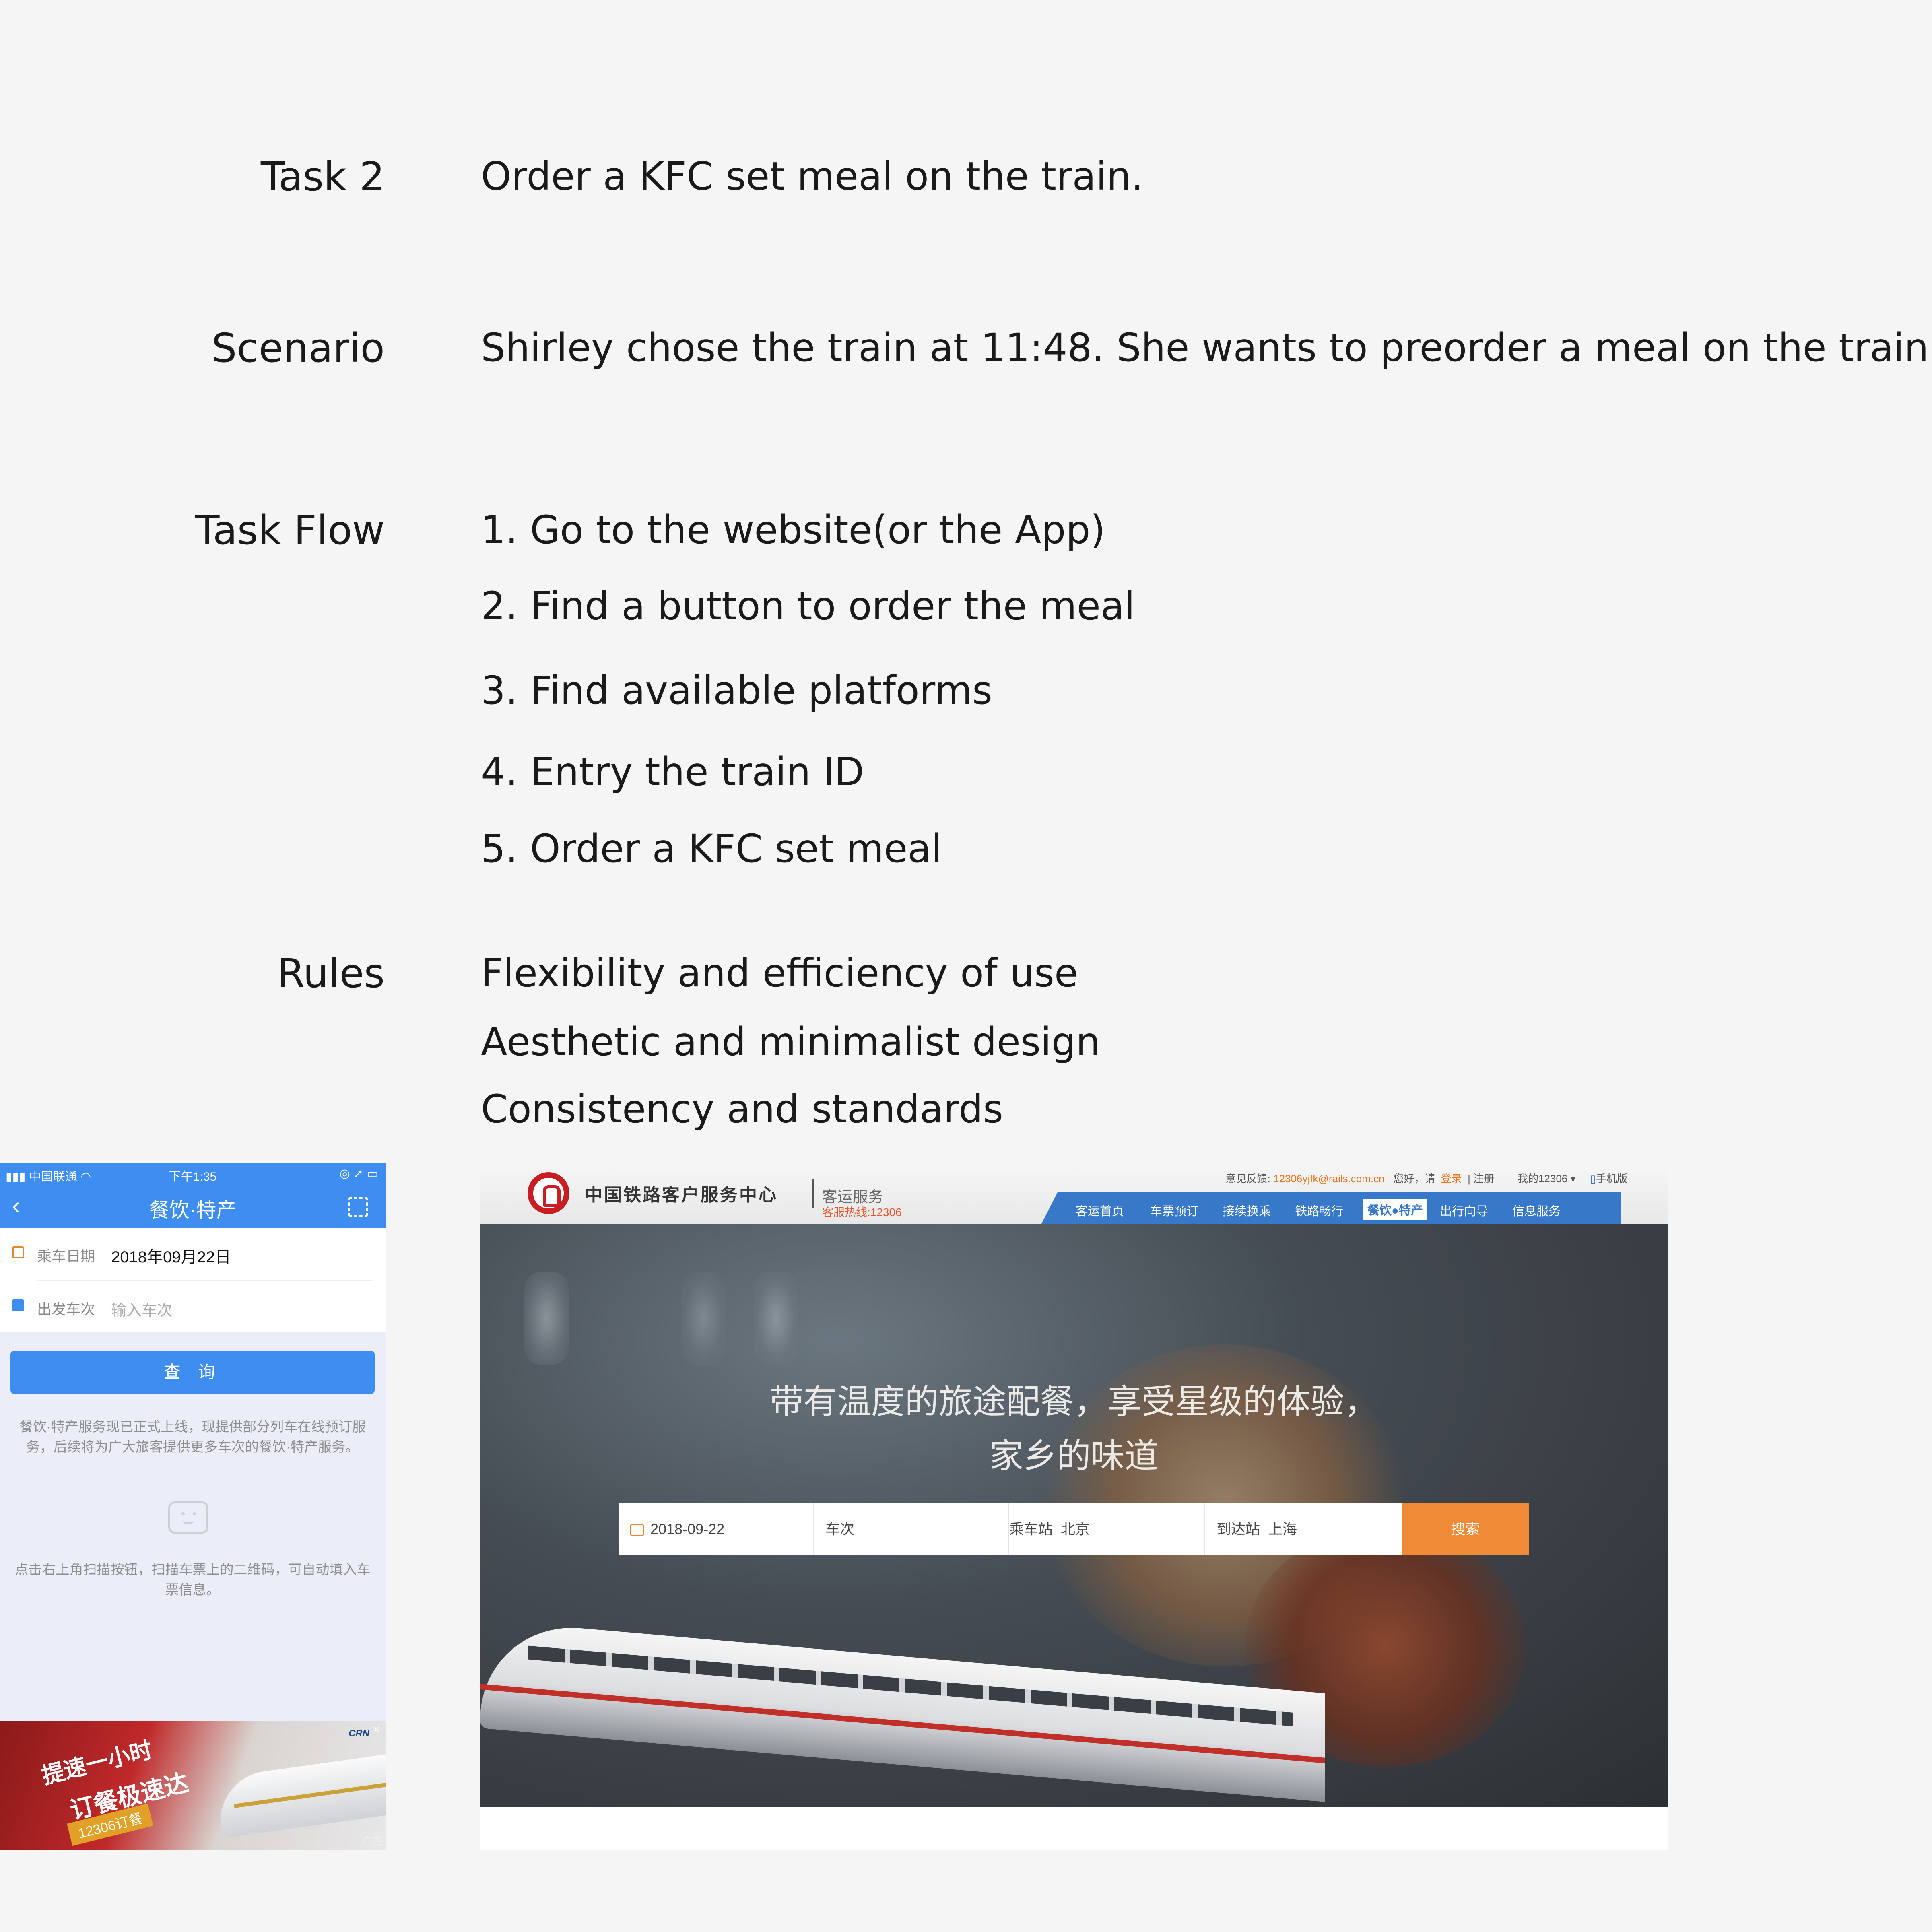  What do you see at coordinates (358, 1207) in the screenshot?
I see `scan-icon` at bounding box center [358, 1207].